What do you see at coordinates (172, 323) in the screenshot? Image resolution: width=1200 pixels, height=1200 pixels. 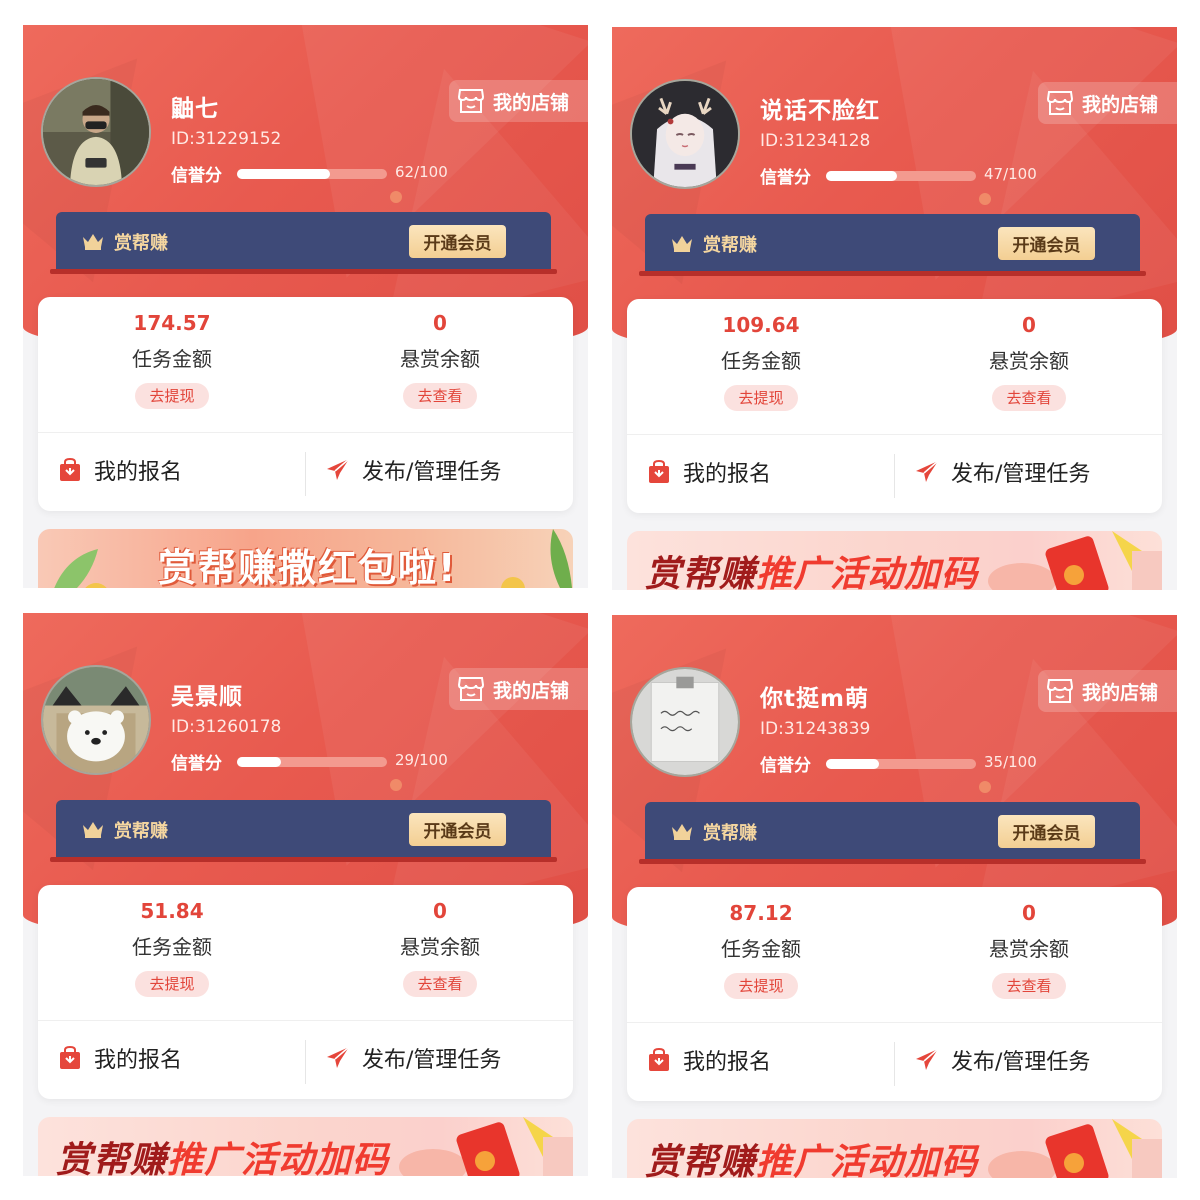 I see `task-amount-value: 174.57` at bounding box center [172, 323].